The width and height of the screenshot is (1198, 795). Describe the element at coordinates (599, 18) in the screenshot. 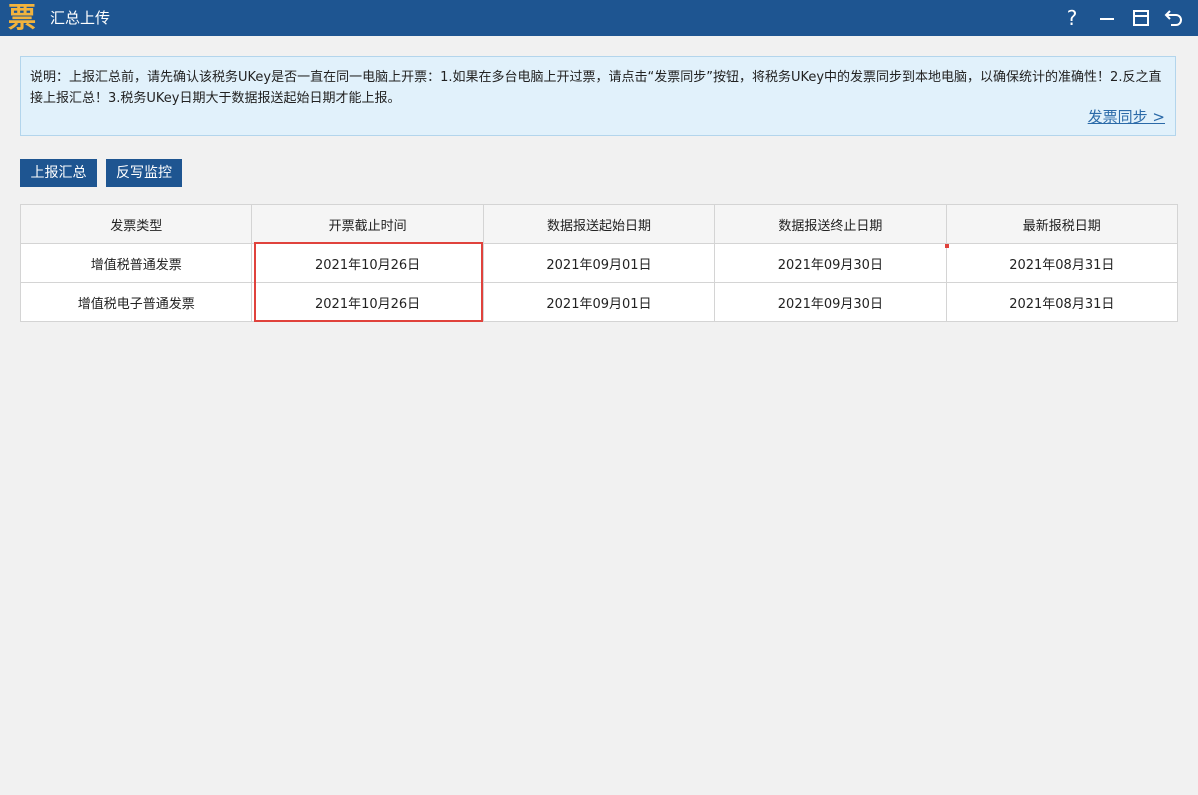

I see `title-bar: 票 汇总上传 ?` at that location.